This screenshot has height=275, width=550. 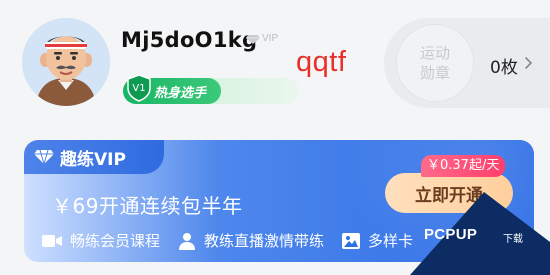 What do you see at coordinates (504, 68) in the screenshot?
I see `medal-count: 0枚` at bounding box center [504, 68].